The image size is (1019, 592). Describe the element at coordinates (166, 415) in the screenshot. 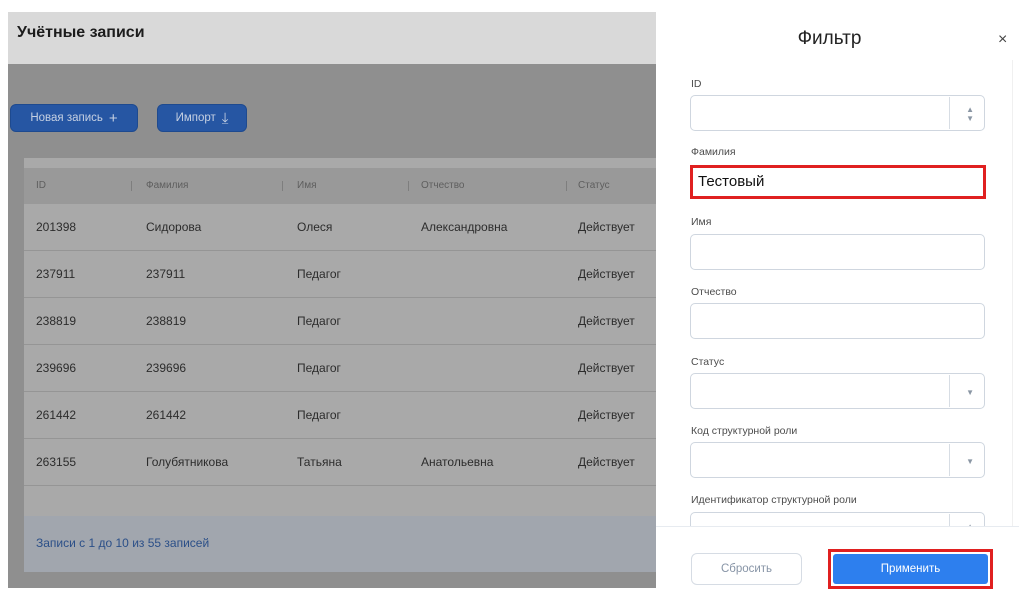

I see `cell-surname: 261442` at that location.